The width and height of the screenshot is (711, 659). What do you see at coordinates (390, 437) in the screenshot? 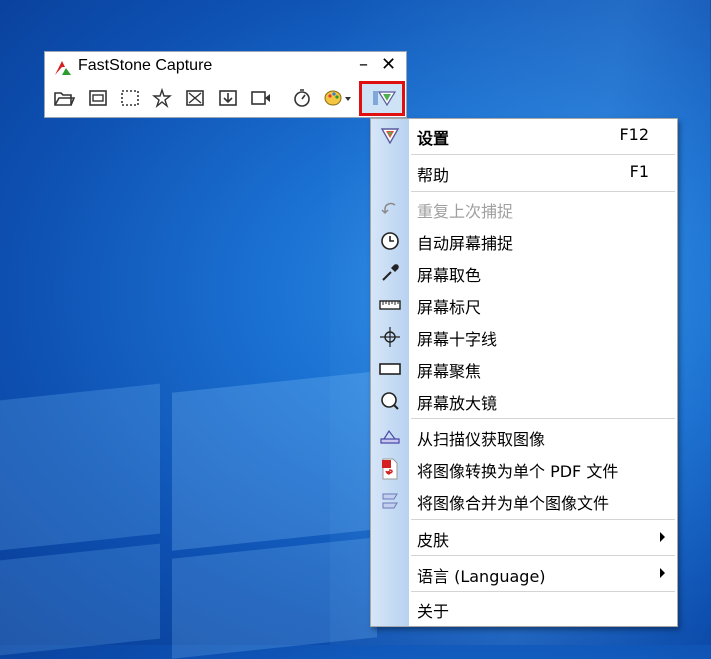
I see `scanner-icon` at bounding box center [390, 437].